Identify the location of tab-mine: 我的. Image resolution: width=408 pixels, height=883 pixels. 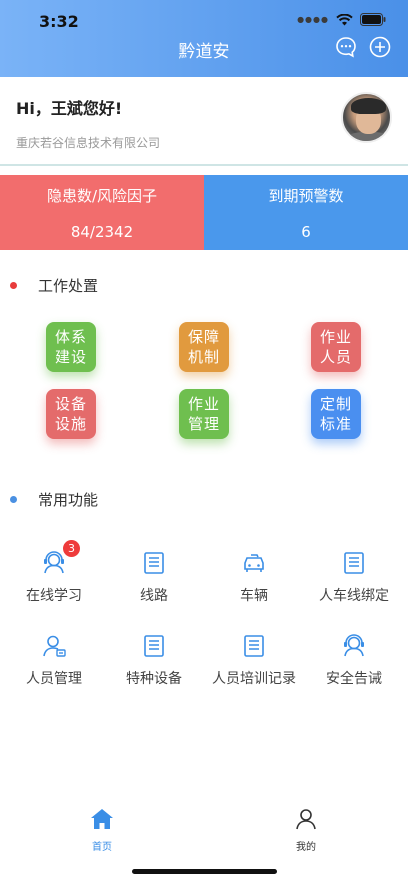
(306, 830).